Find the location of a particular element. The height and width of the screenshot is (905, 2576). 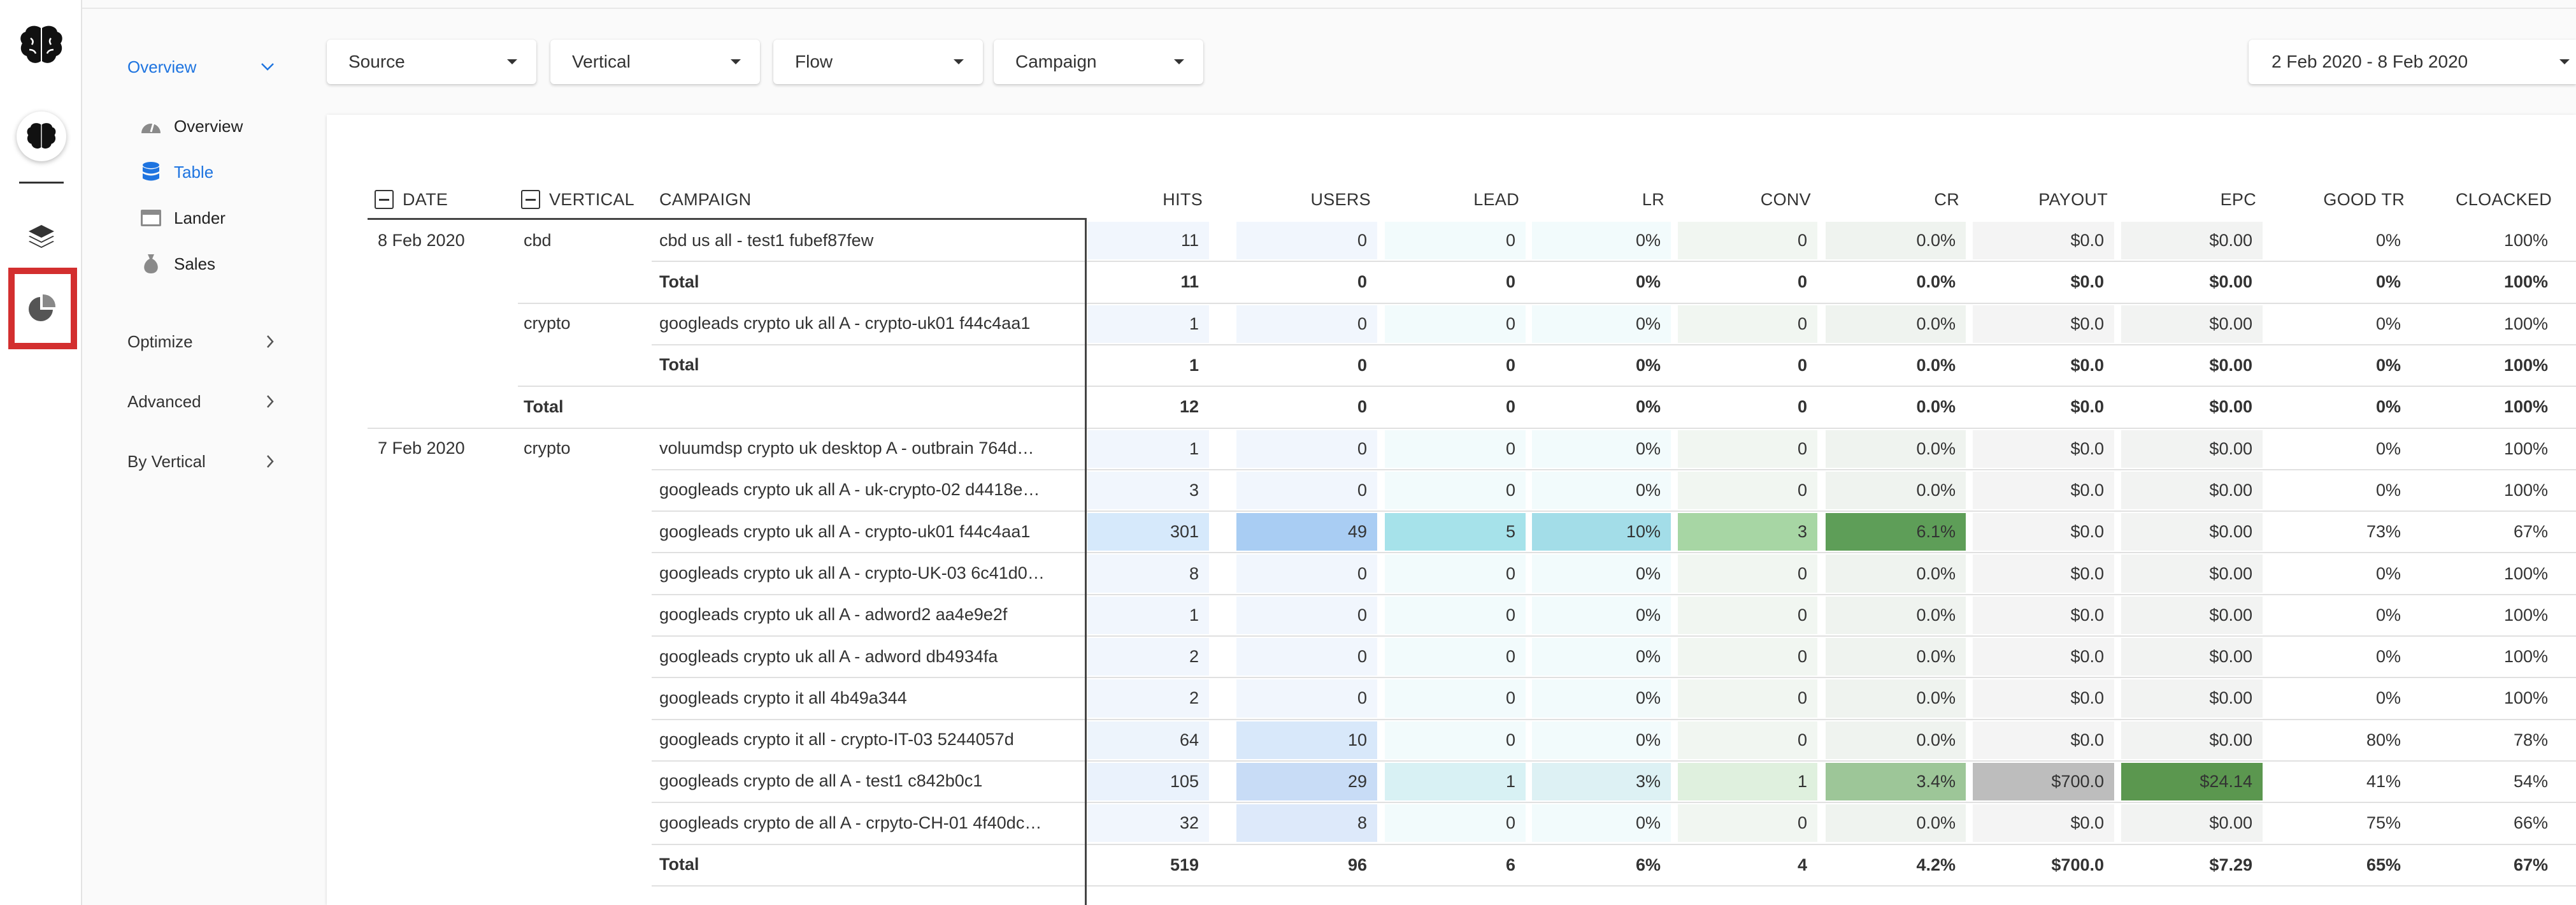

cell-vertical: crypto is located at coordinates (547, 323).